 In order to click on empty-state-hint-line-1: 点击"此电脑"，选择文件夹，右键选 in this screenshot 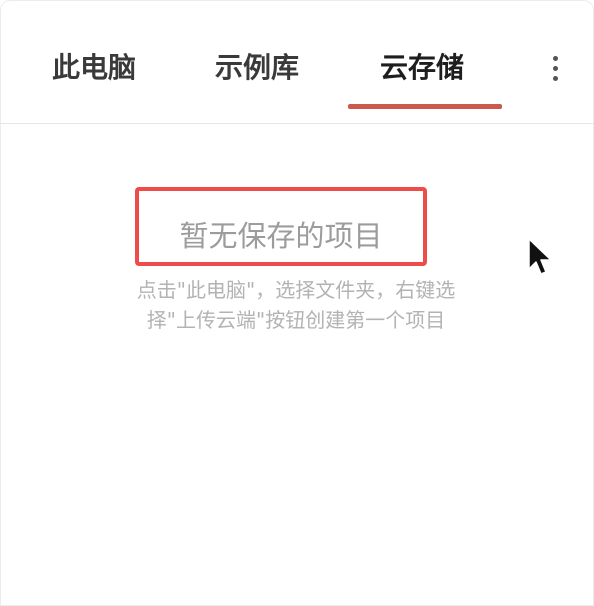, I will do `click(296, 290)`.